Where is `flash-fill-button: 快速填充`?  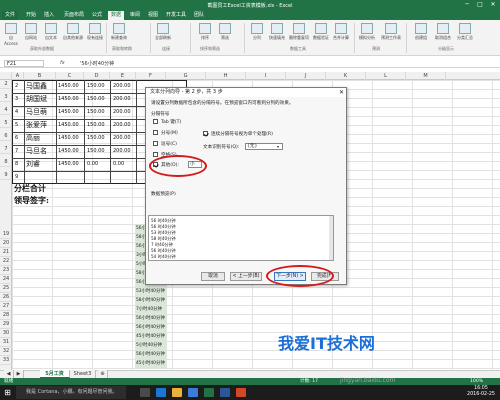 flash-fill-button: 快速填充 is located at coordinates (277, 33).